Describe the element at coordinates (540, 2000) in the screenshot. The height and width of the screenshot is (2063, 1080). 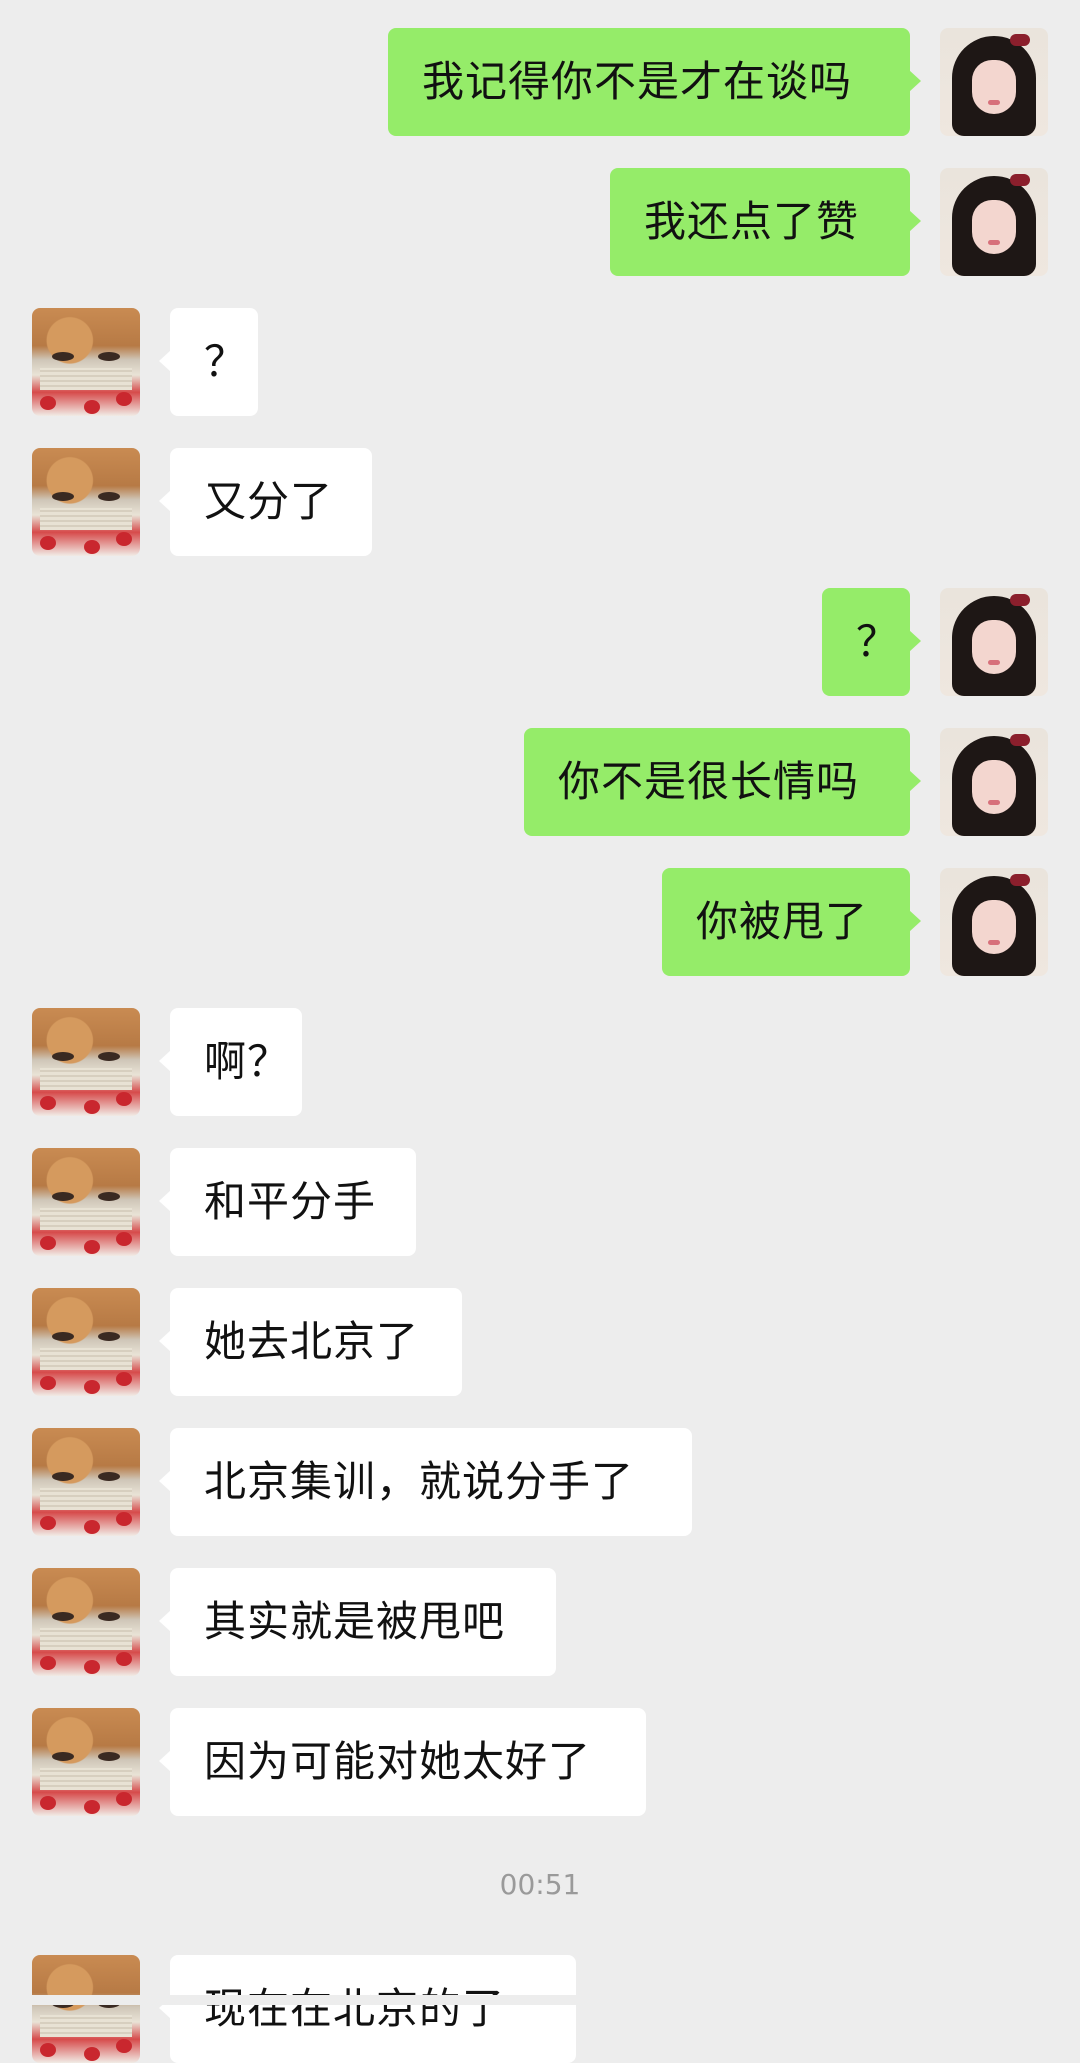
I see `screen-bottom-edge` at that location.